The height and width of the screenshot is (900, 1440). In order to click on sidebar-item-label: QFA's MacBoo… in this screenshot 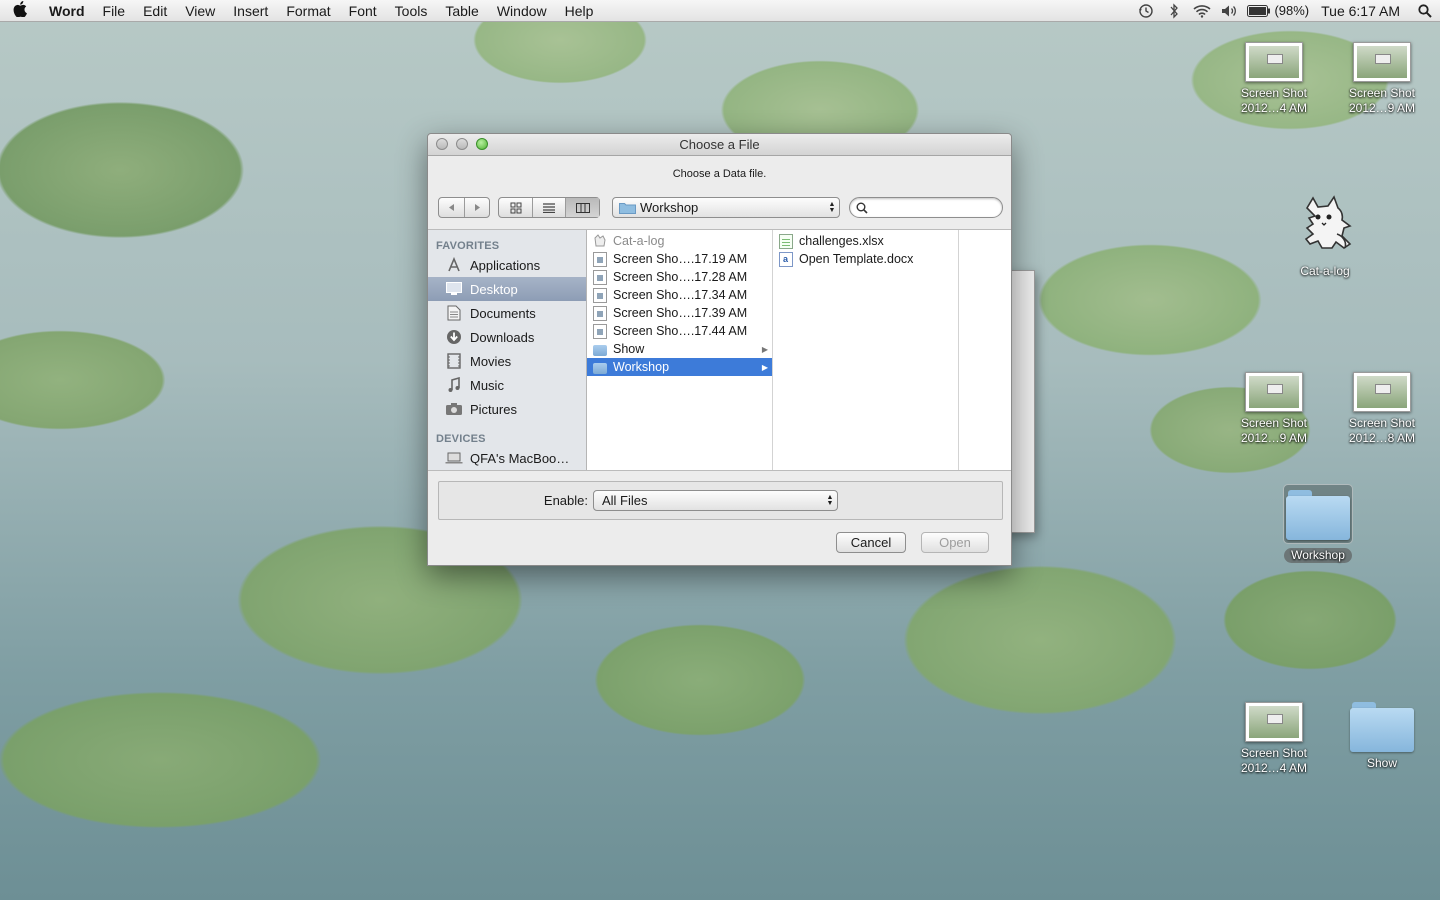, I will do `click(520, 458)`.